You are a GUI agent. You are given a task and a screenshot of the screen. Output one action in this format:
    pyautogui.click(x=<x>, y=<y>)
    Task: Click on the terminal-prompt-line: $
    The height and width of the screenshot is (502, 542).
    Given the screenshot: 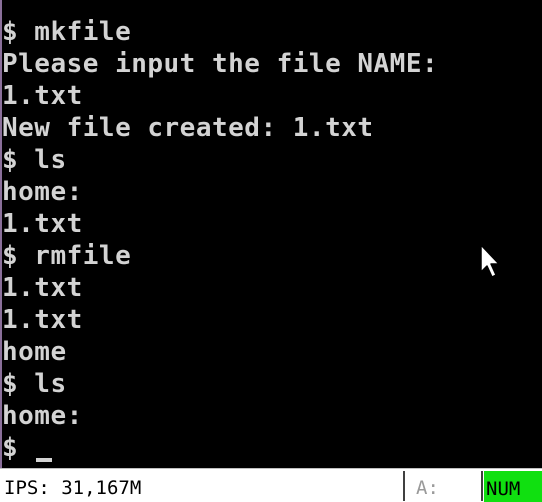 What is the action you would take?
    pyautogui.click(x=271, y=448)
    